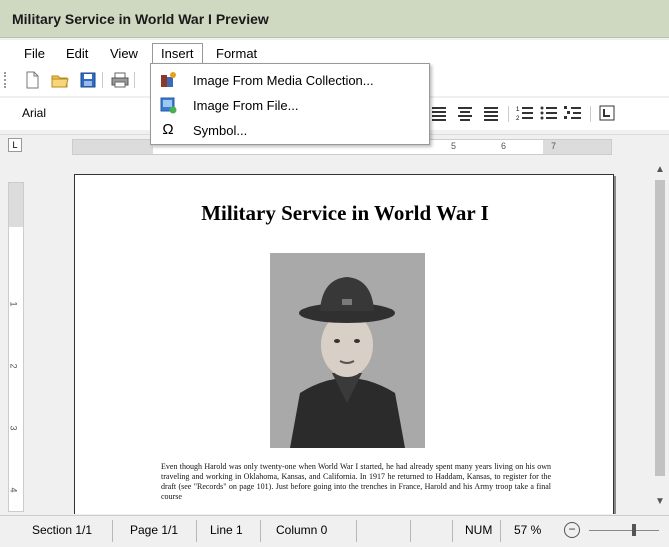 Image resolution: width=669 pixels, height=547 pixels. What do you see at coordinates (345, 213) in the screenshot?
I see `document-title: Military Service in World War I` at bounding box center [345, 213].